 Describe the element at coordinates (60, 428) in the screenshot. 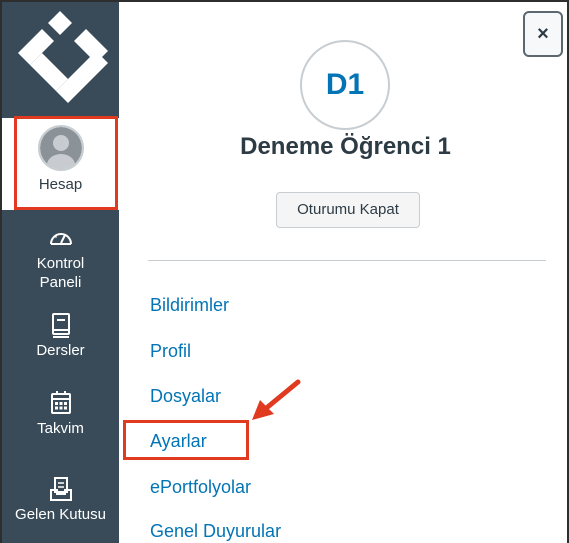

I see `nav-calendar-label: Takvim` at that location.